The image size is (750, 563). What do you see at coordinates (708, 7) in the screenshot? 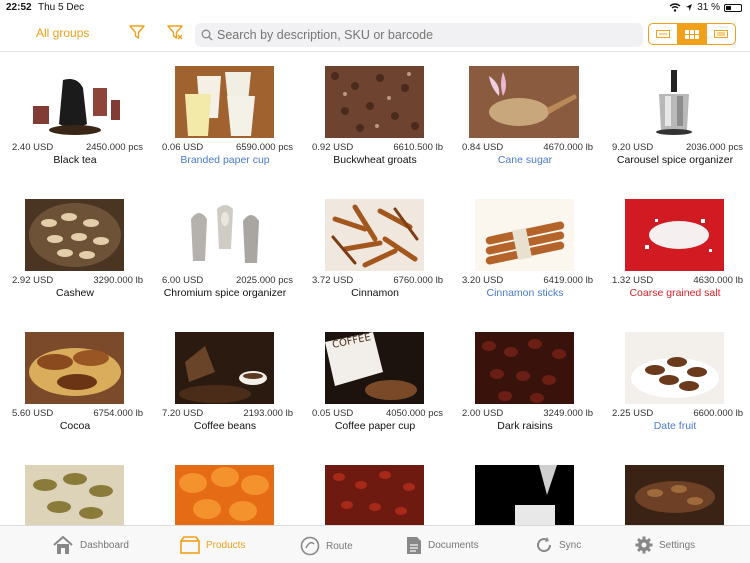
I see `battery-percent: 31 %` at bounding box center [708, 7].